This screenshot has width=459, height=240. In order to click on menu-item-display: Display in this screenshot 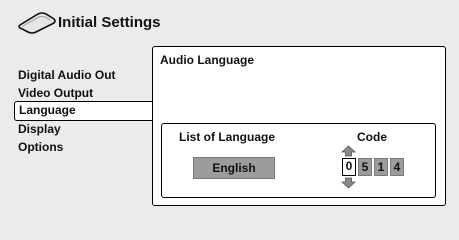, I will do `click(84, 129)`.